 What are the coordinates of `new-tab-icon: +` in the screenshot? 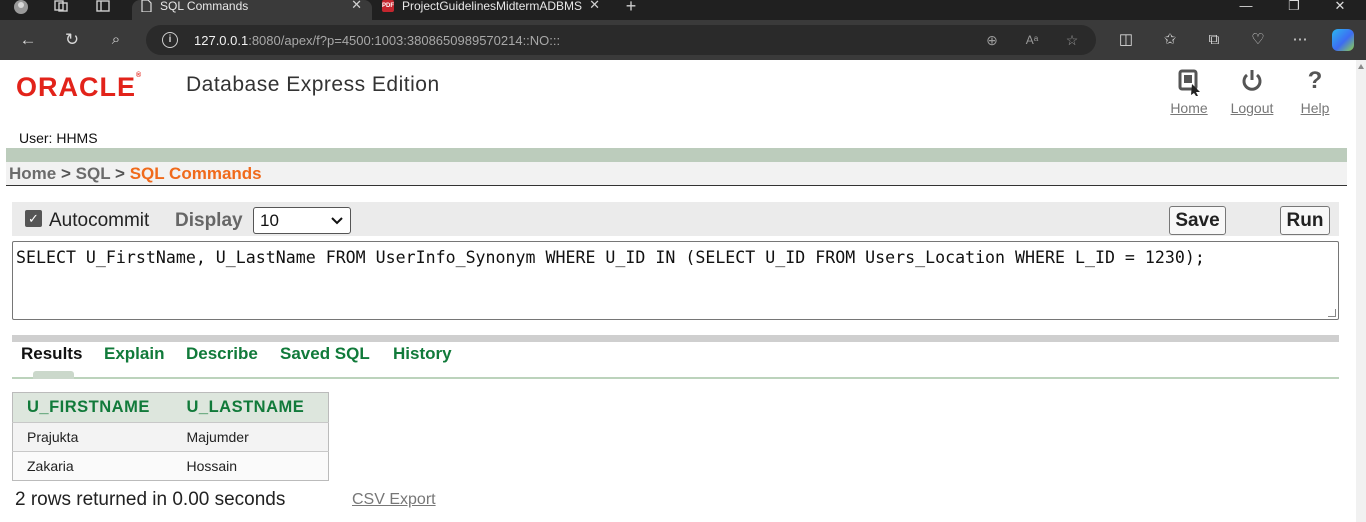 It's located at (631, 10).